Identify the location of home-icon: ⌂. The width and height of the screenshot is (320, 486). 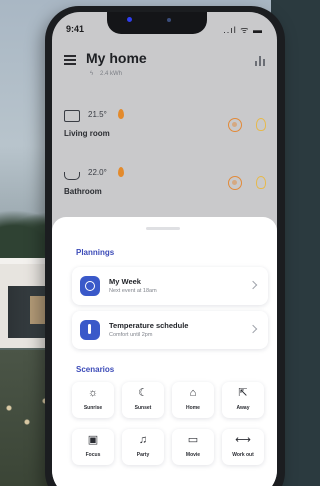
(193, 393).